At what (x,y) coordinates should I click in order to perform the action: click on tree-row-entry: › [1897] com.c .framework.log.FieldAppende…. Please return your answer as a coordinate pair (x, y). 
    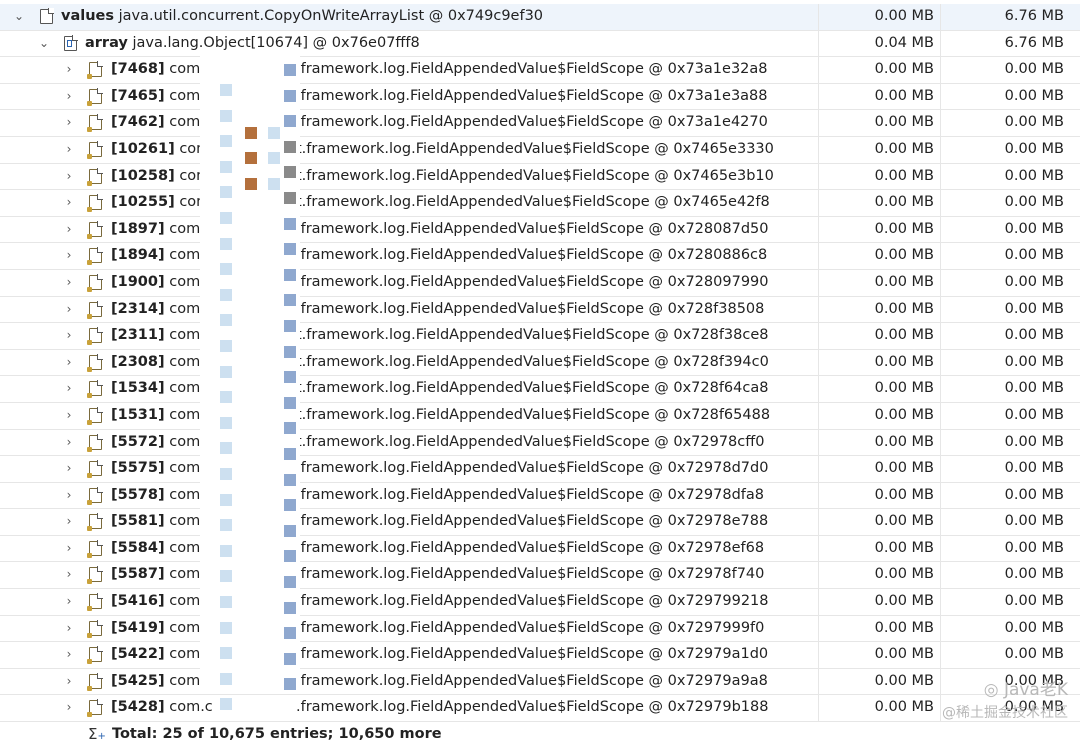
    Looking at the image, I should click on (540, 230).